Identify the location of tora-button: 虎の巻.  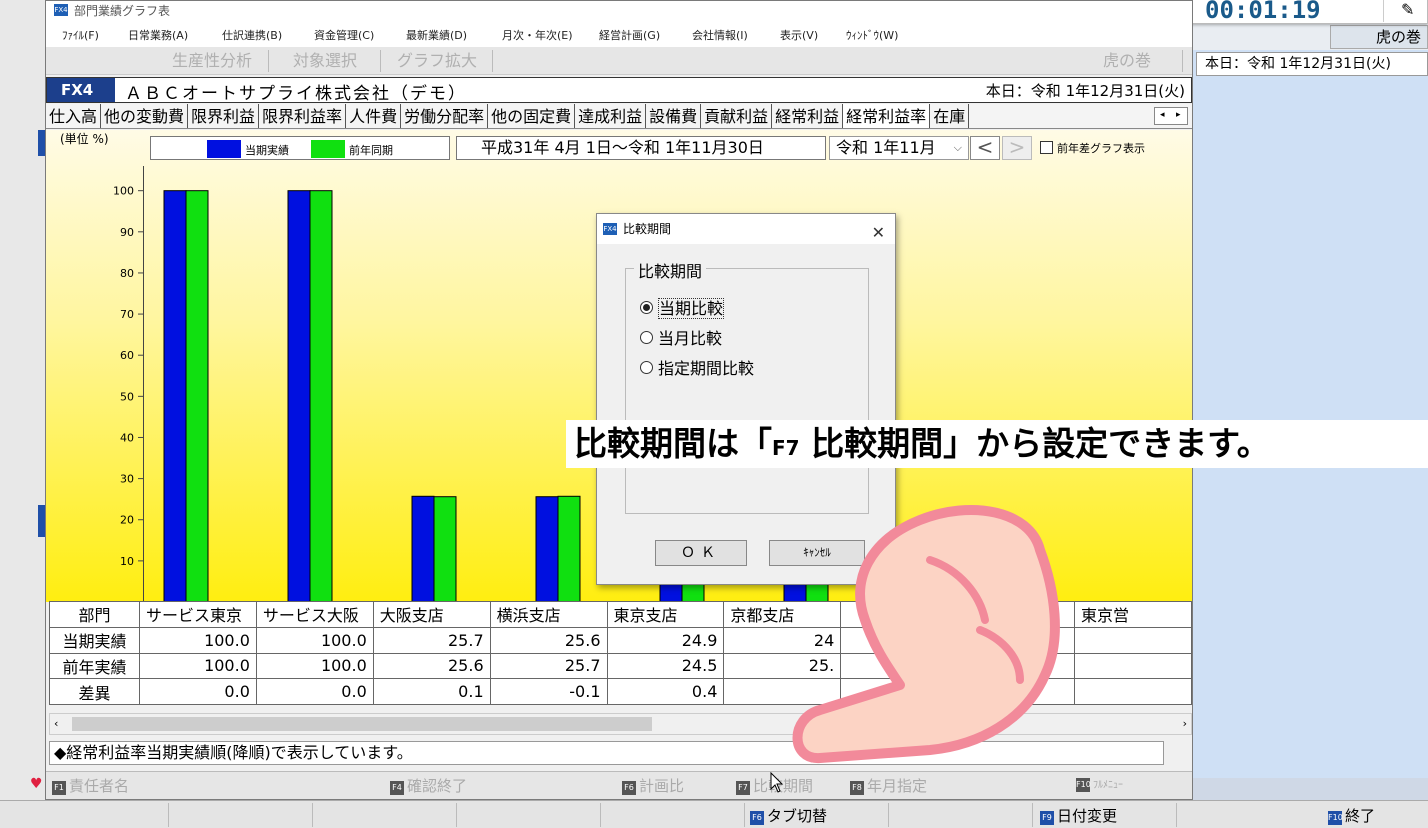
(1127, 61).